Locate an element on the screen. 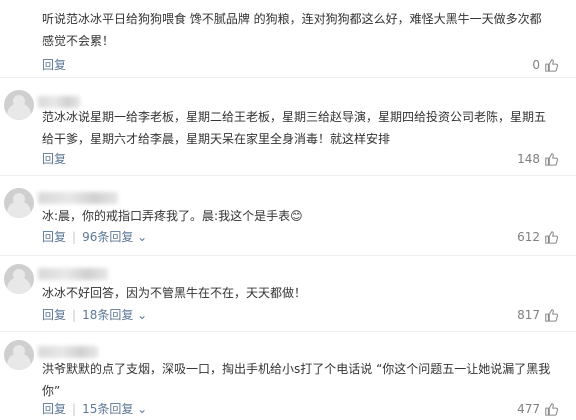 This screenshot has height=420, width=576. like-count: 148 is located at coordinates (528, 159).